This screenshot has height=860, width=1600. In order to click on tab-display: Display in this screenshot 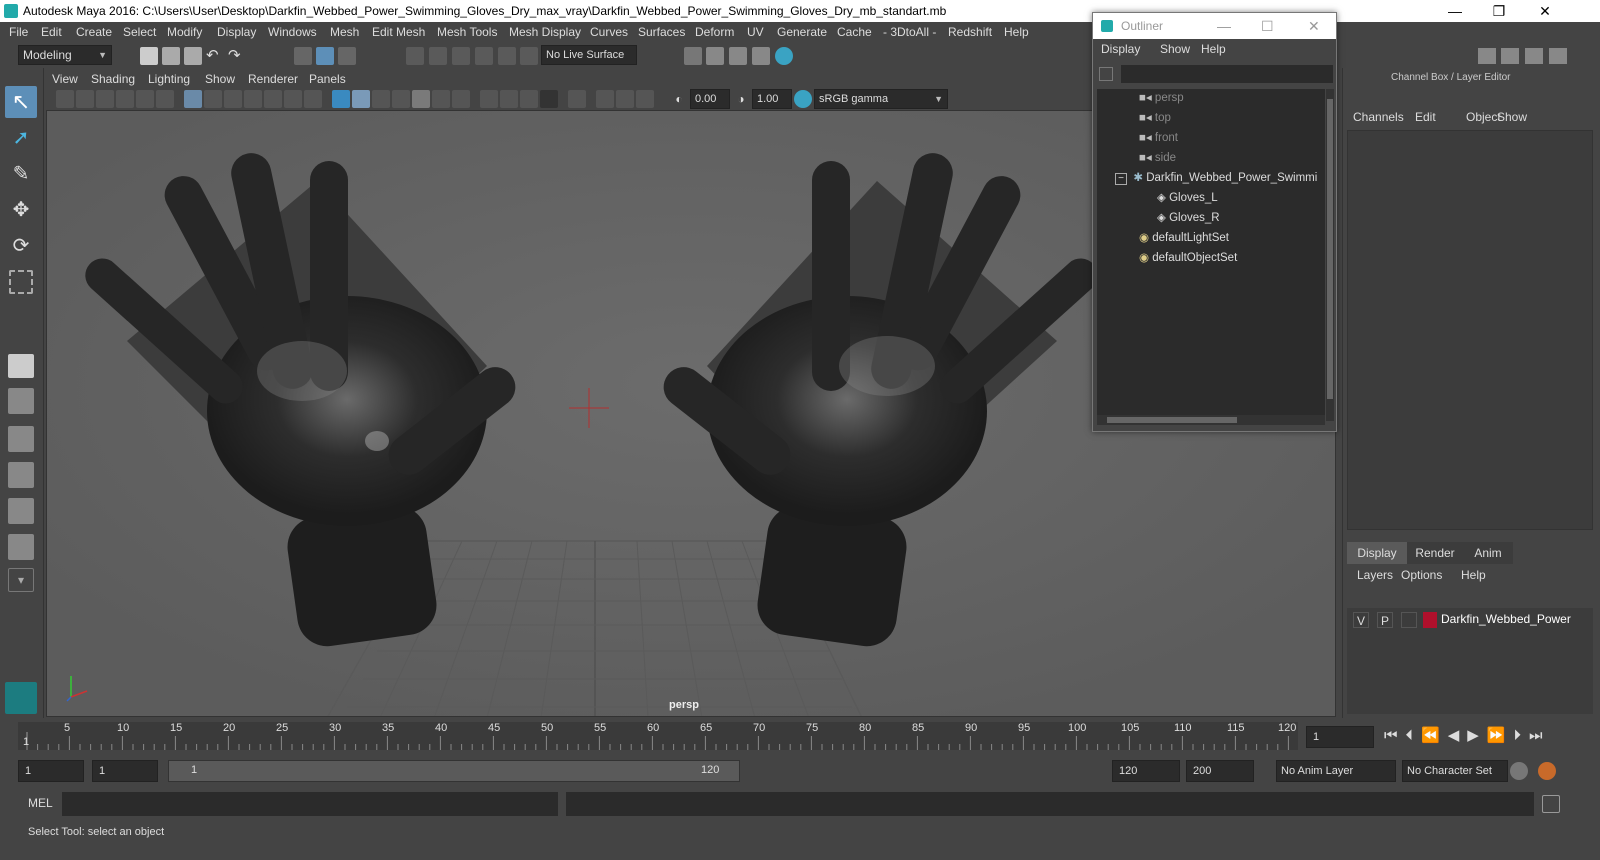, I will do `click(1377, 553)`.